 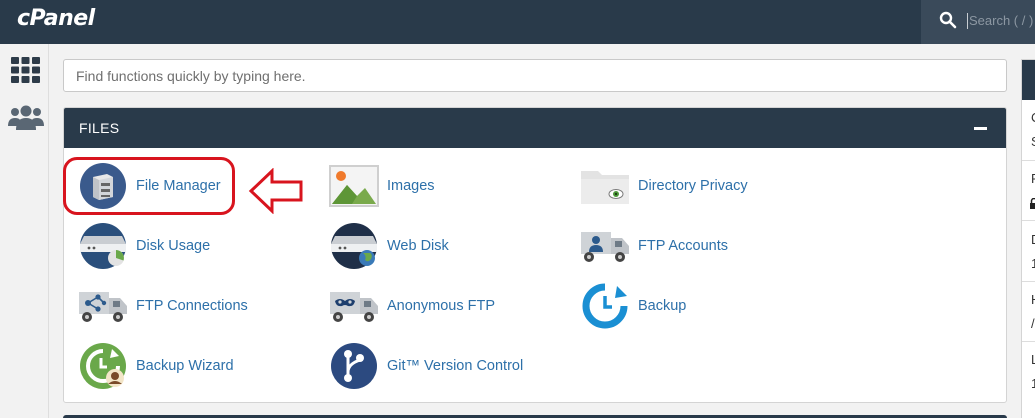 I want to click on info-fragment: H, so click(x=1033, y=299).